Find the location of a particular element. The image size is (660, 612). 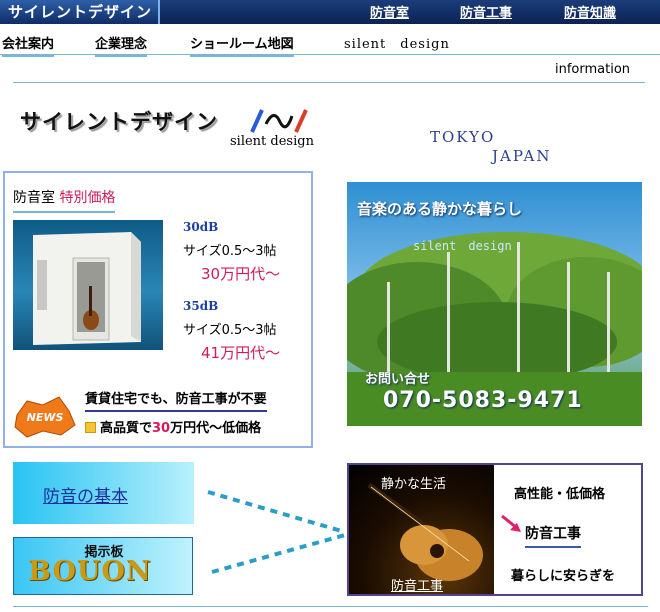

soundproof-booth-image is located at coordinates (88, 285).